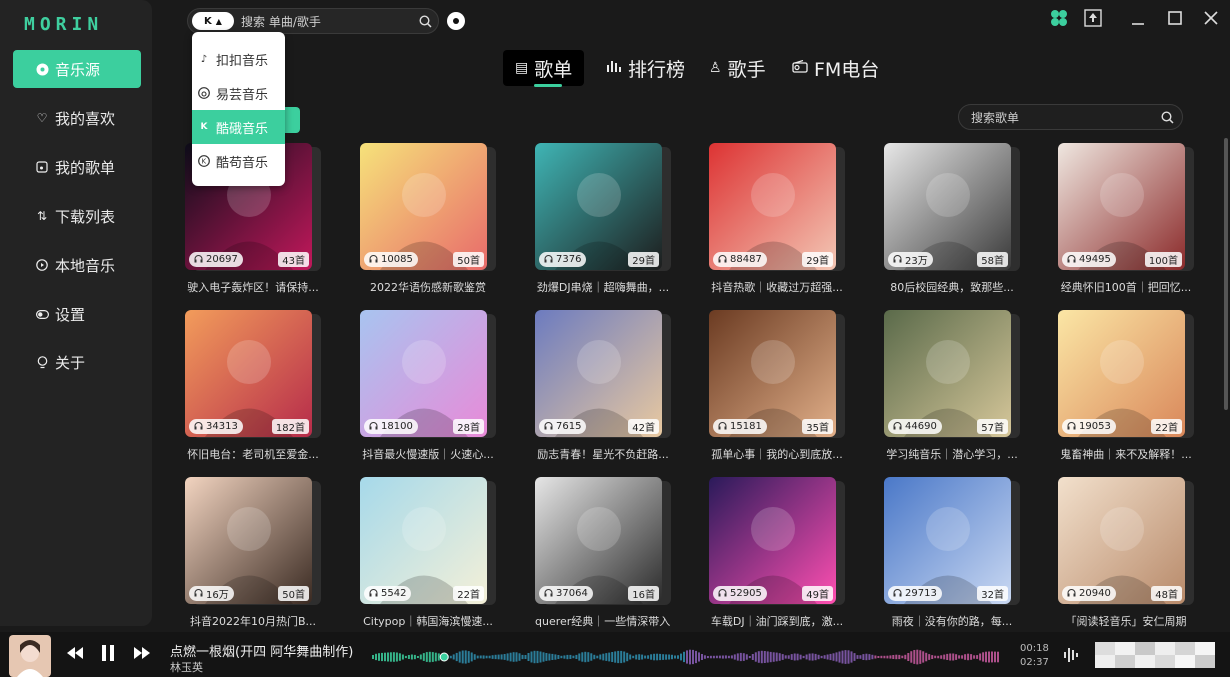  What do you see at coordinates (1059, 18) in the screenshot?
I see `skin-icon` at bounding box center [1059, 18].